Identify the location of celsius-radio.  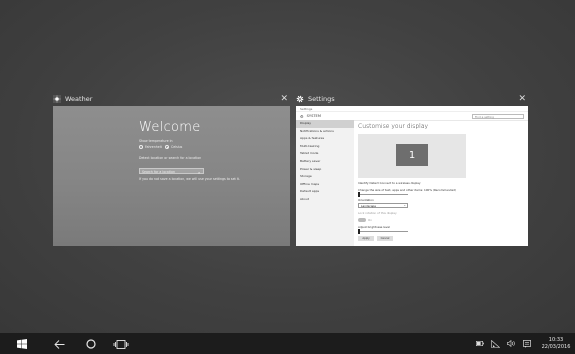
(167, 147).